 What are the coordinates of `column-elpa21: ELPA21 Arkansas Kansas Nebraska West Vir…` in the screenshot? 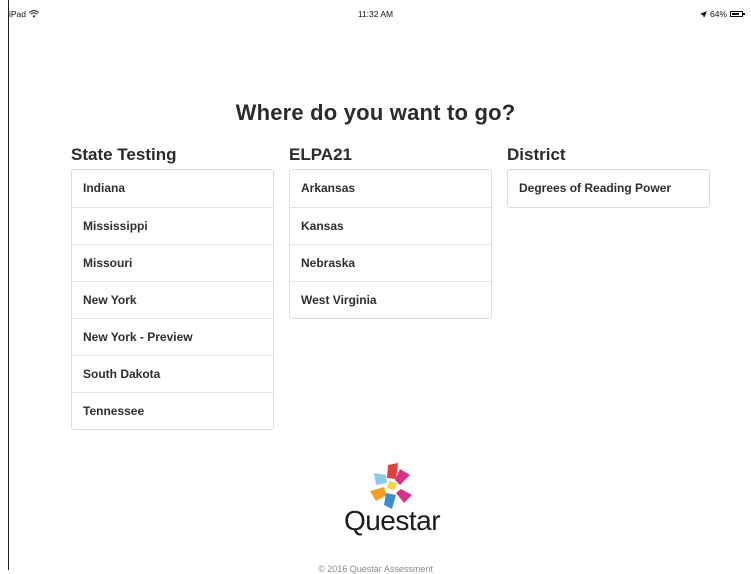 It's located at (390, 232).